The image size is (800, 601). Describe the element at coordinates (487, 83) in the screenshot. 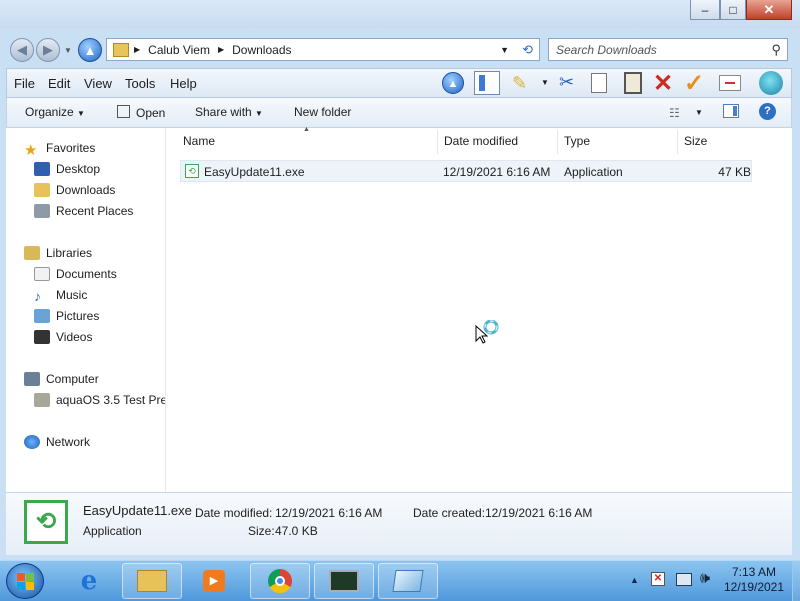

I see `folders-pane-icon` at that location.